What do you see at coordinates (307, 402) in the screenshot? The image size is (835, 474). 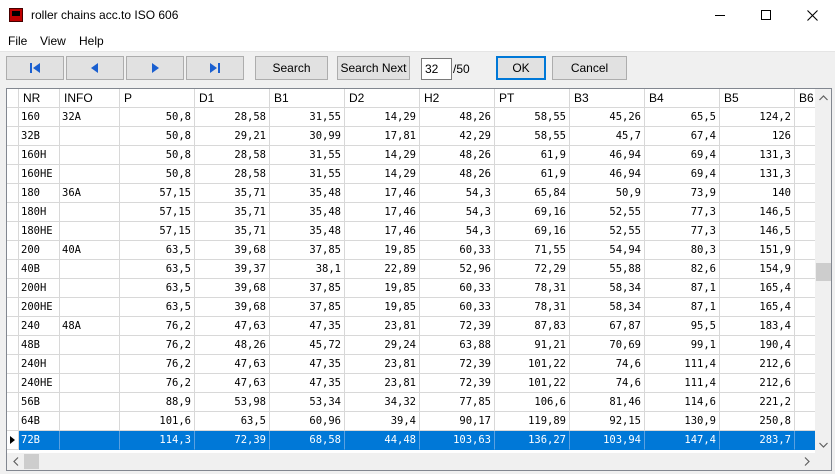 I see `cell-b1: 53,34` at bounding box center [307, 402].